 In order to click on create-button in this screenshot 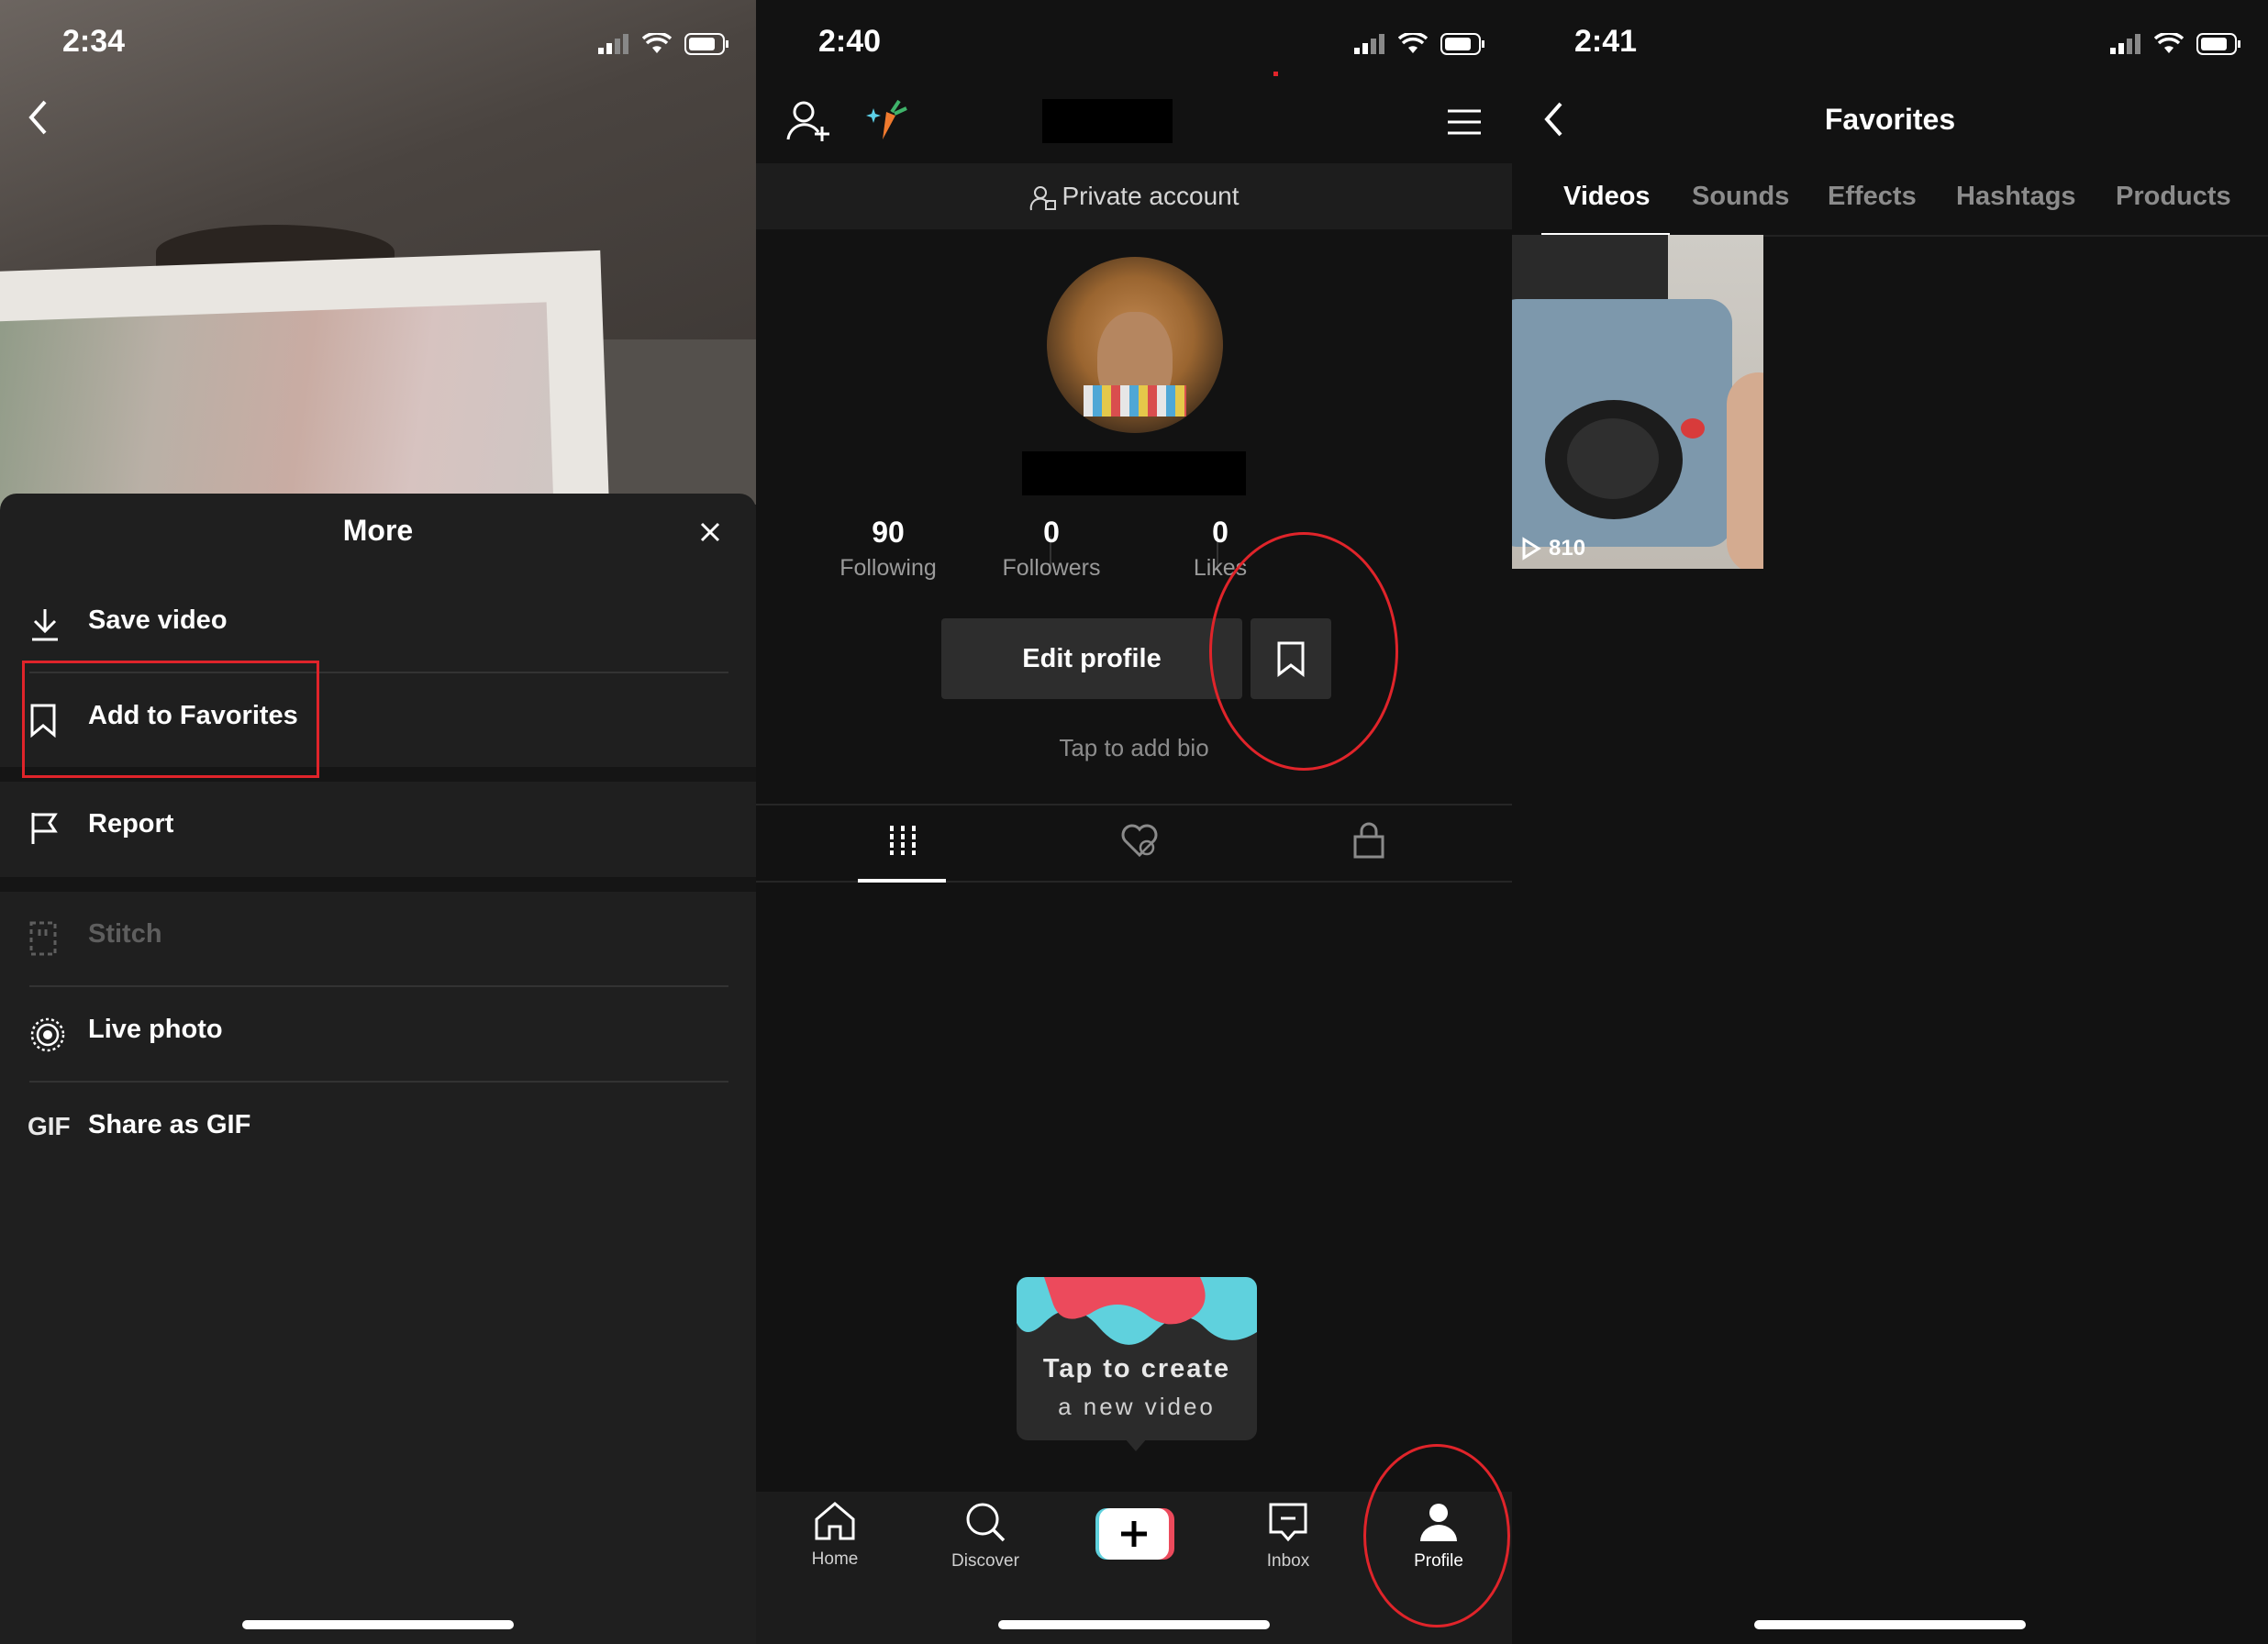, I will do `click(1134, 1534)`.